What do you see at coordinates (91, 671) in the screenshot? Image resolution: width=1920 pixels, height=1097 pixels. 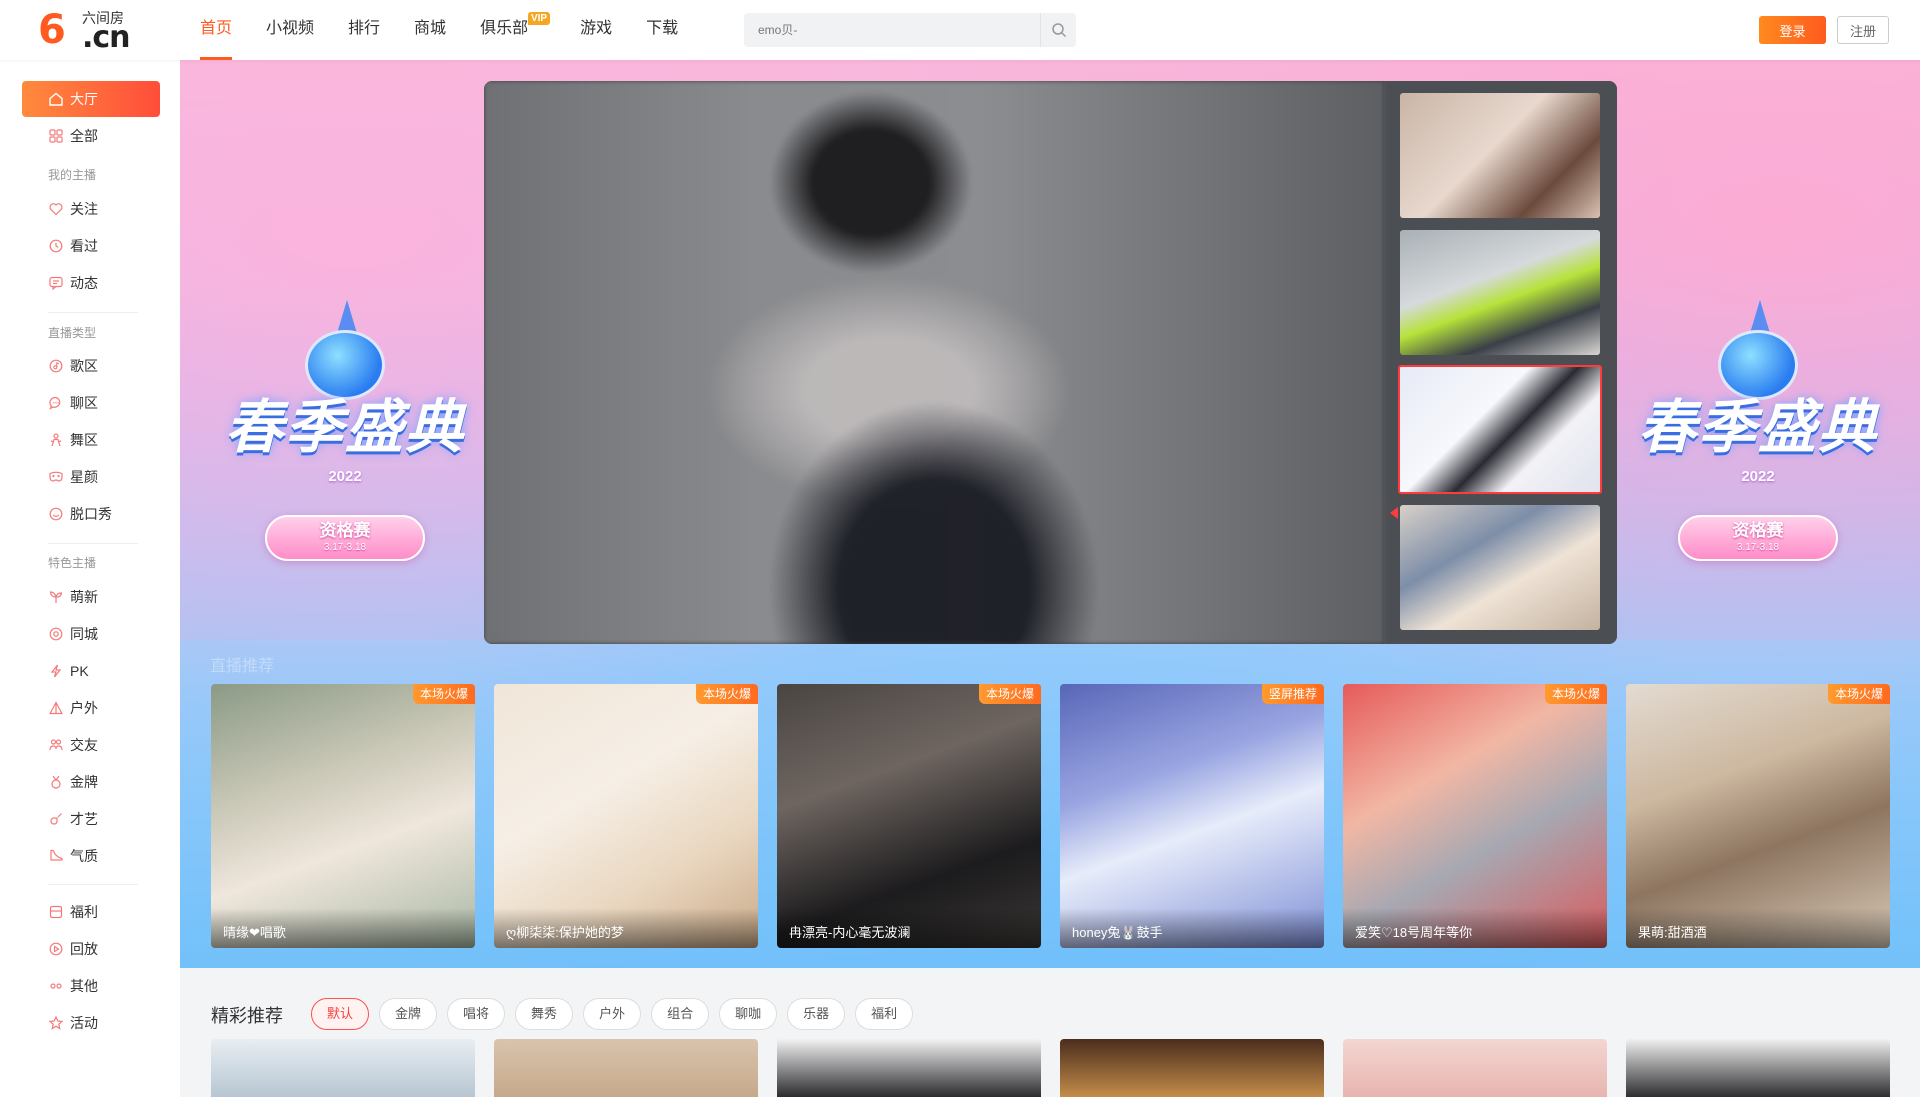 I see `sidebar-item-pk: PK` at bounding box center [91, 671].